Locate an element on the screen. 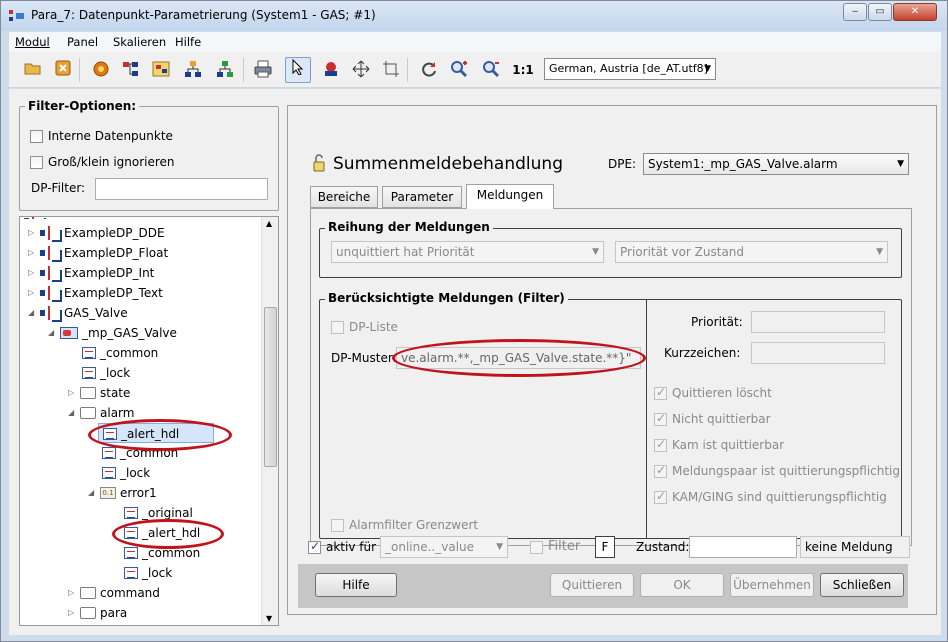  select-type-icon is located at coordinates (161, 70).